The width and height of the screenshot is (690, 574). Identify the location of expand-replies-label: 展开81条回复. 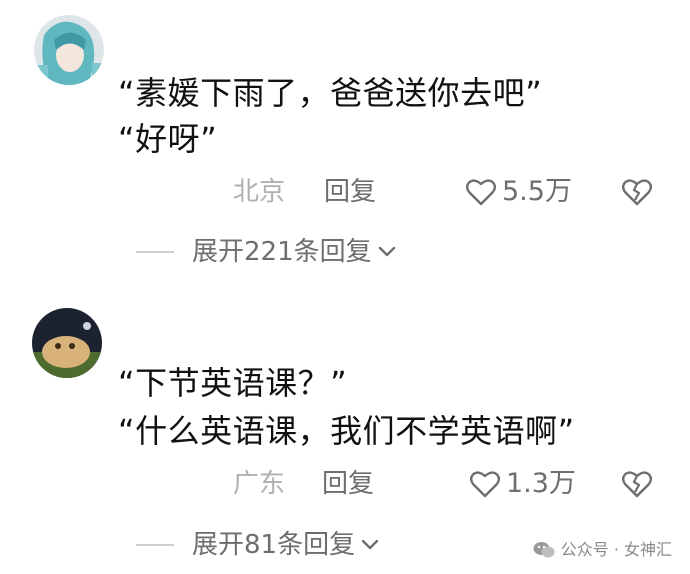
(274, 545).